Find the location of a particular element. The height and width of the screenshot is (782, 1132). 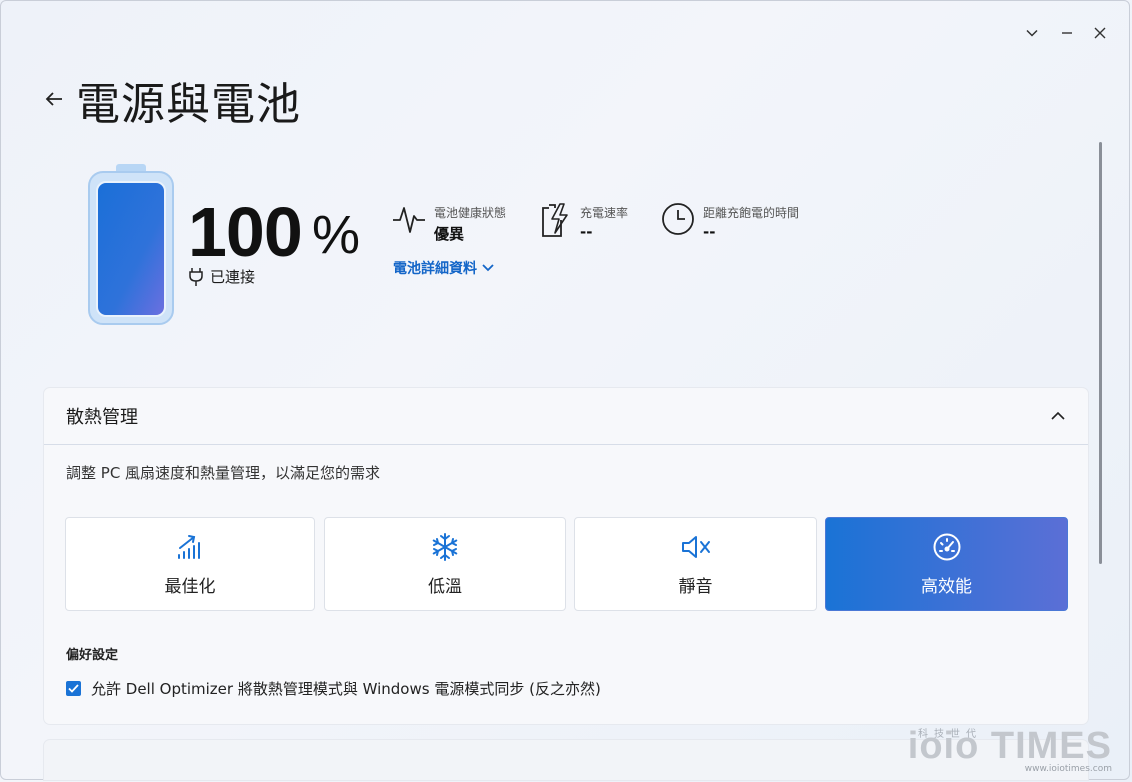

sync-checkbox is located at coordinates (73, 688).